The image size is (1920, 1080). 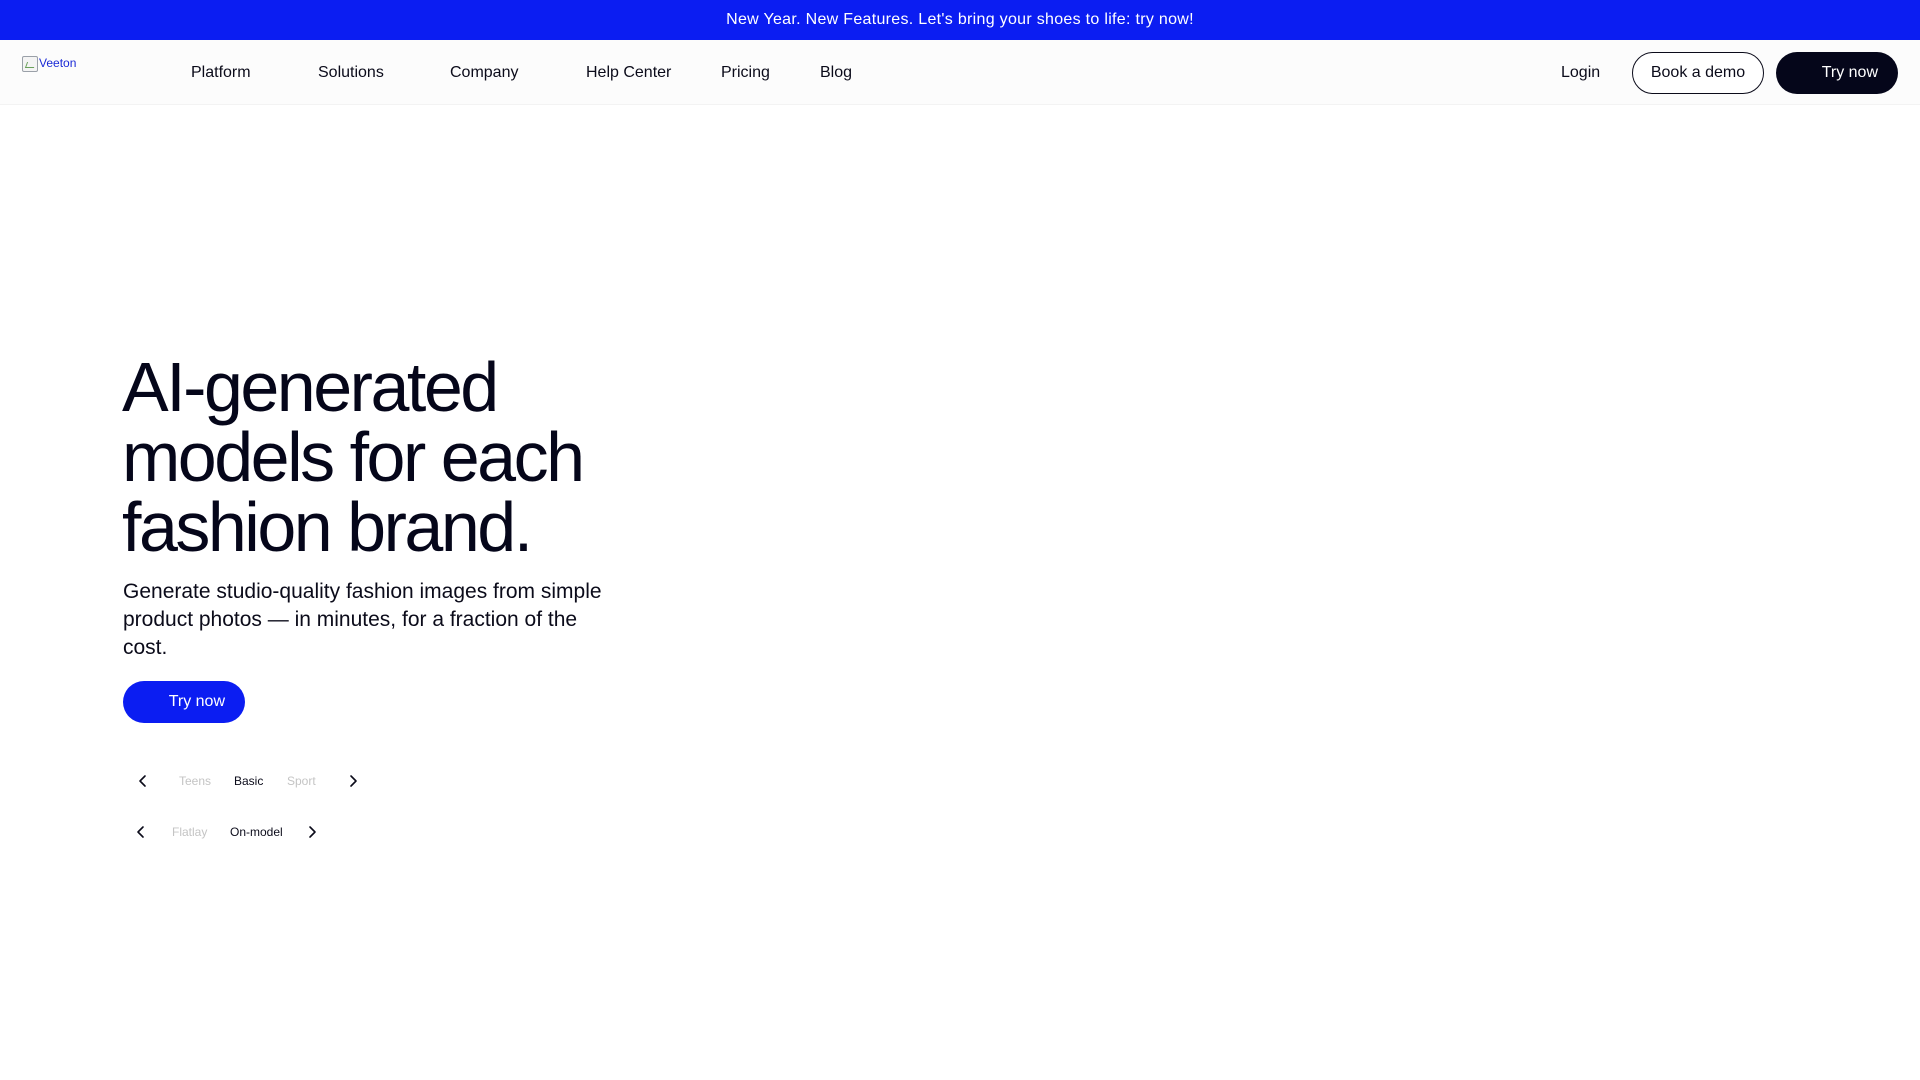 I want to click on login-link: Login, so click(x=1580, y=73).